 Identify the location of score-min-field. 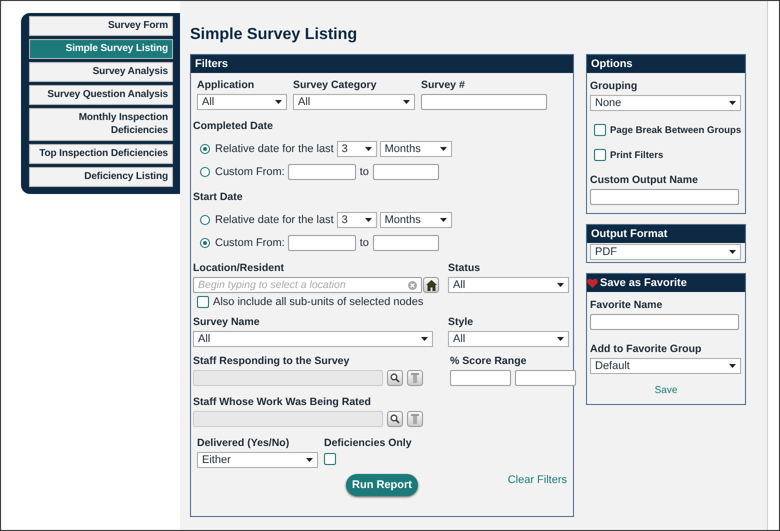
(480, 378).